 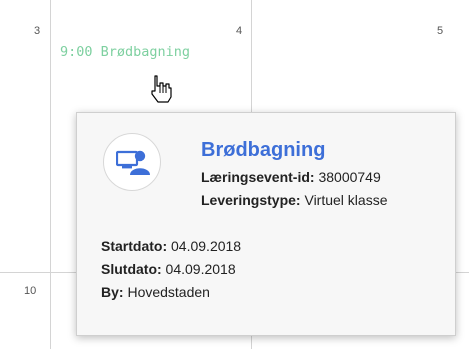 I want to click on city-row: By: Hovedstaden, so click(x=155, y=292).